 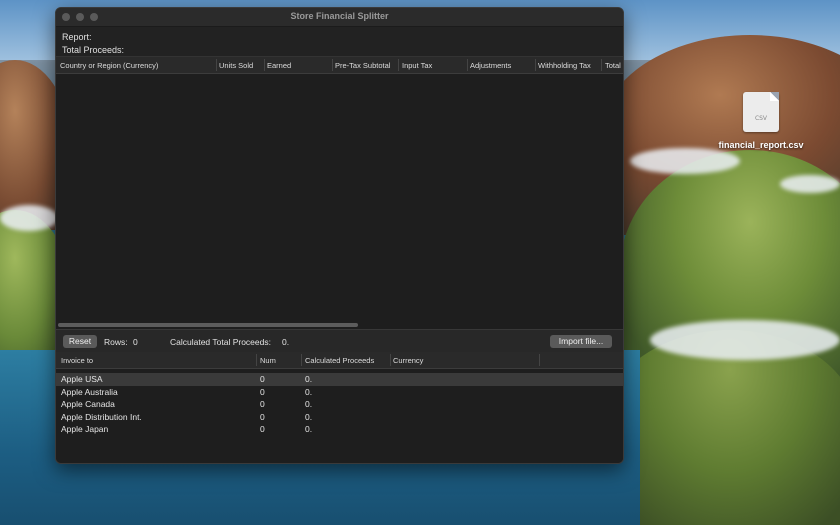 I want to click on column-header-calculated-proceeds: Calculated Proceeds, so click(x=339, y=360).